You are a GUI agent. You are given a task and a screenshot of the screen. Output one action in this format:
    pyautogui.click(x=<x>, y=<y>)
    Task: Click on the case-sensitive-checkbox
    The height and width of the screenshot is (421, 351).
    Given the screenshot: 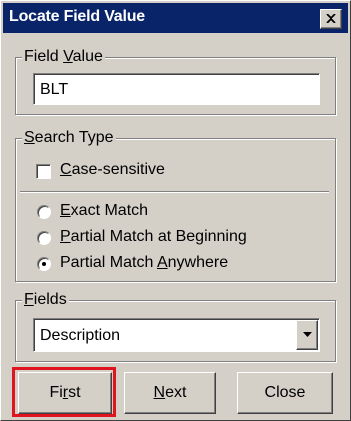 What is the action you would take?
    pyautogui.click(x=43, y=171)
    